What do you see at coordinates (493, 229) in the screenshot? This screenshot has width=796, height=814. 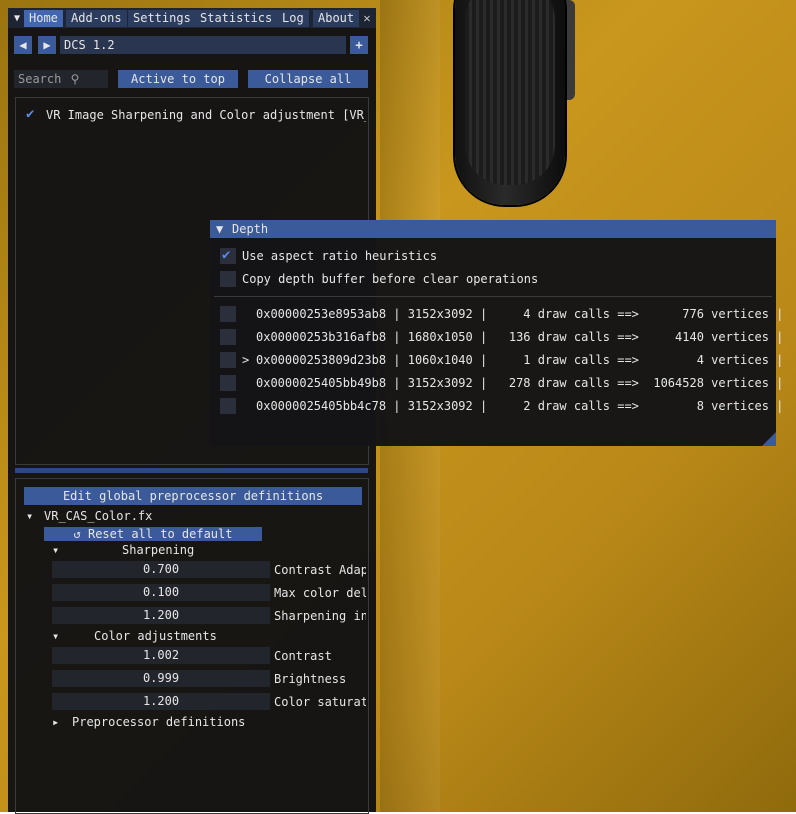 I see `depth-title-bar: ▼ Depth` at bounding box center [493, 229].